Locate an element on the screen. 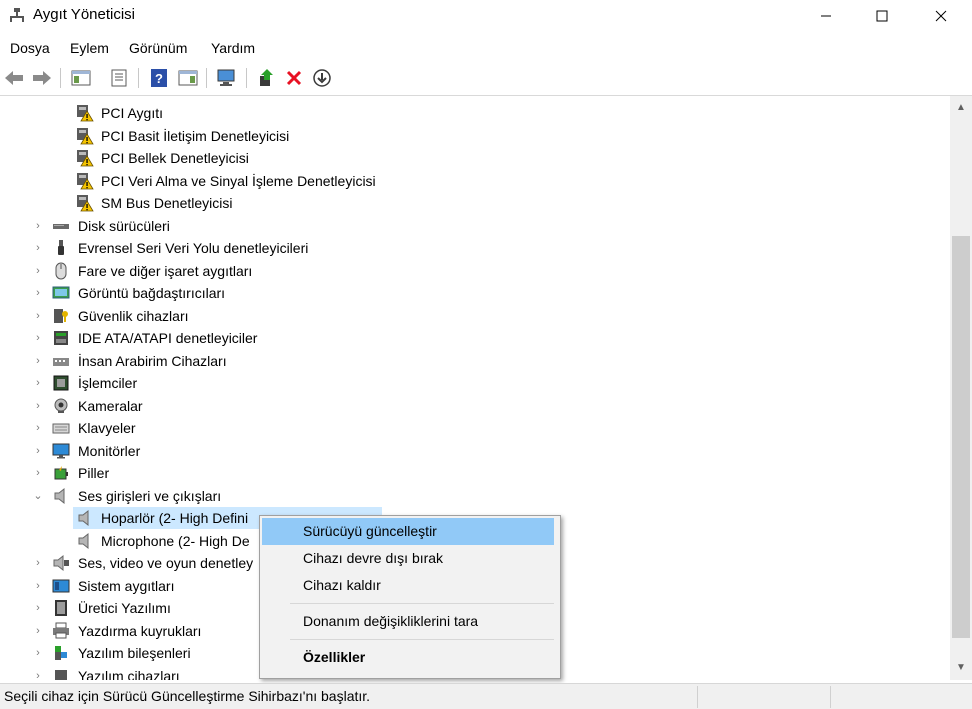 This screenshot has width=972, height=709. context-menu-item: Donanım değişikliklerini tara is located at coordinates (408, 621).